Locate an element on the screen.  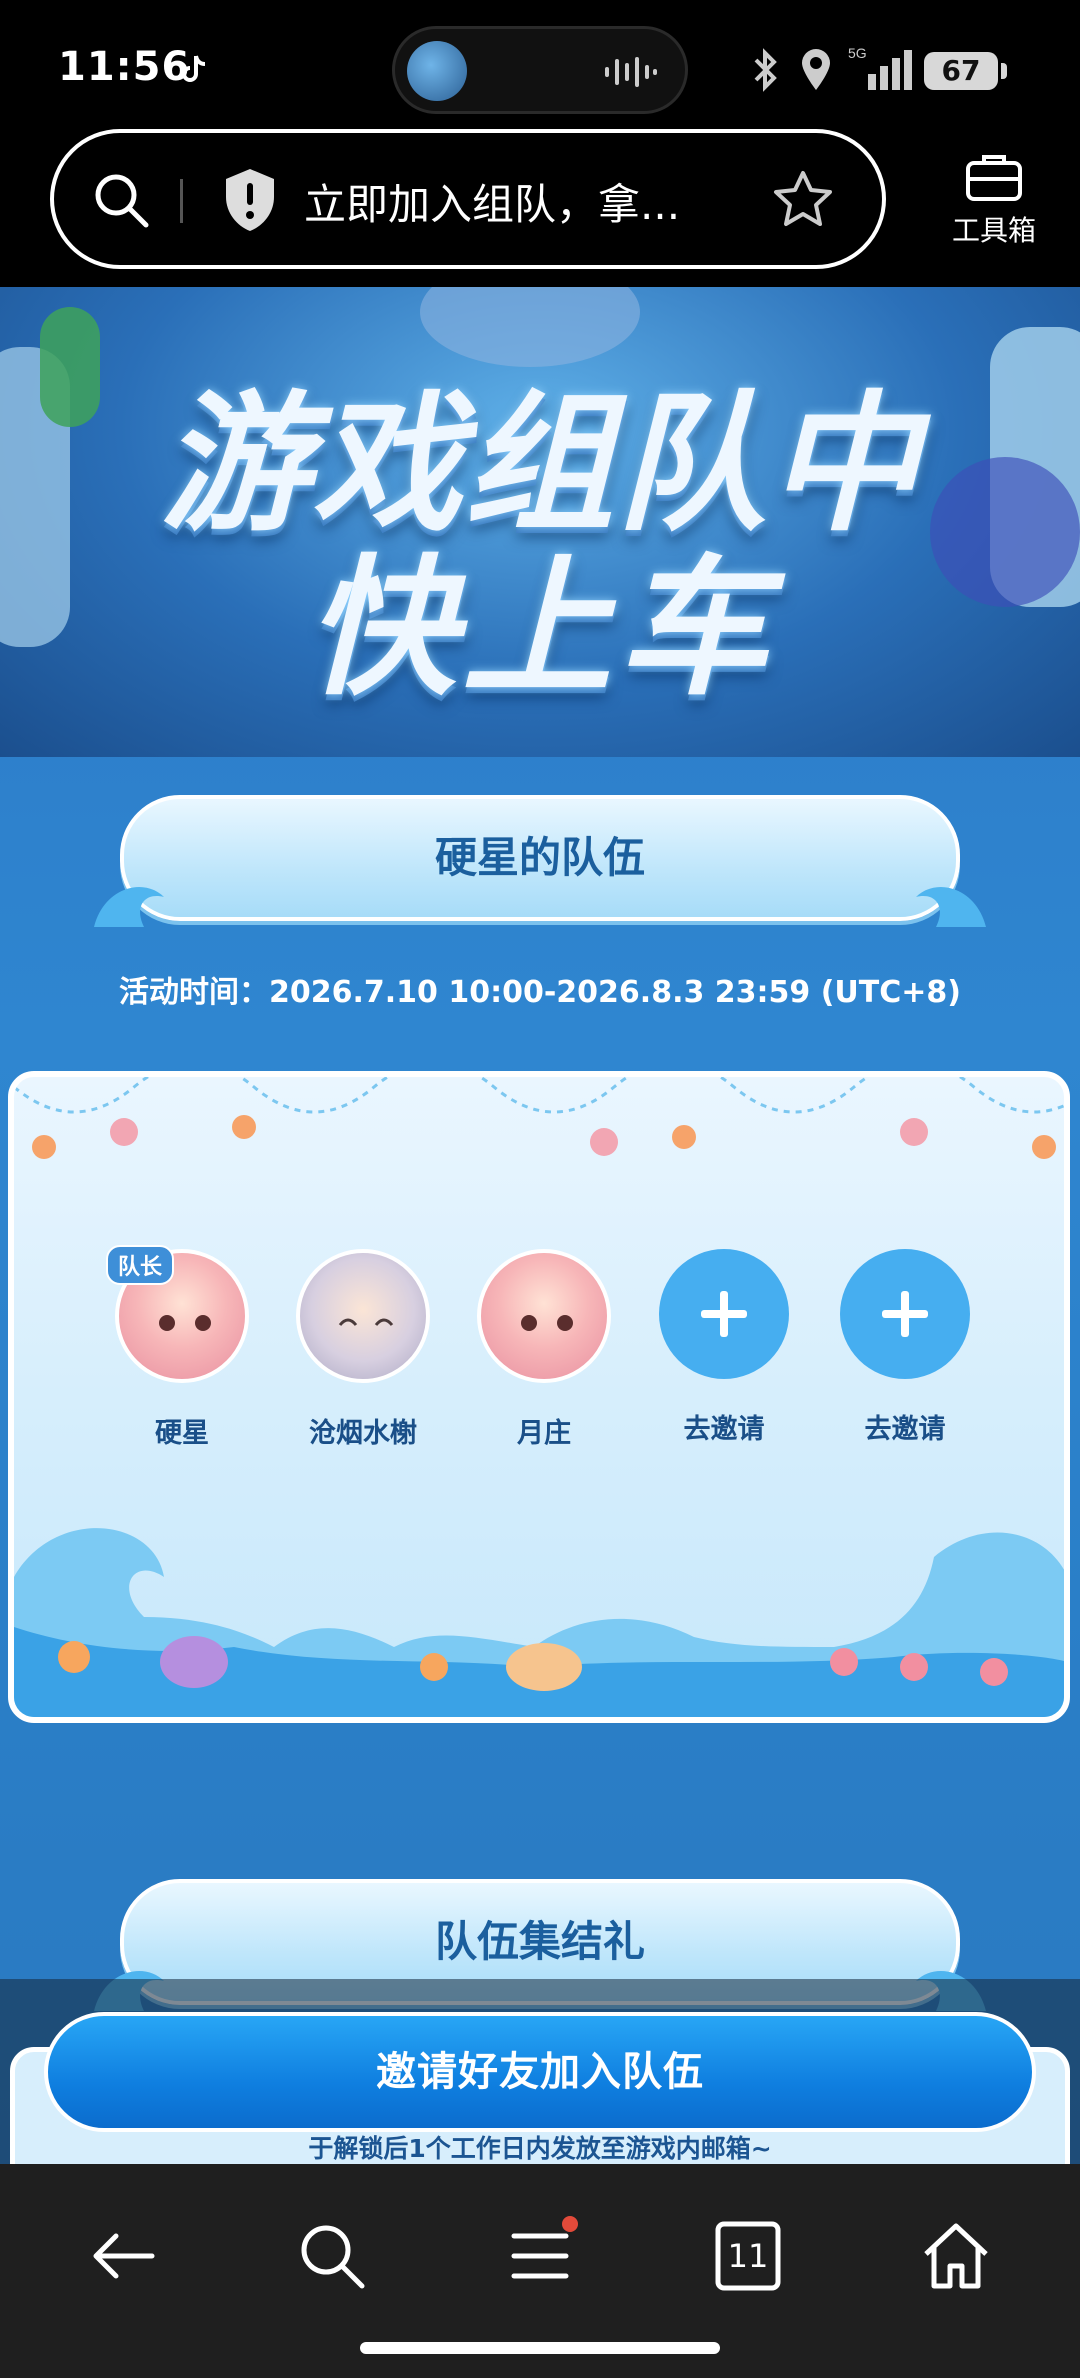
battery-indicator: 67 is located at coordinates (965, 71).